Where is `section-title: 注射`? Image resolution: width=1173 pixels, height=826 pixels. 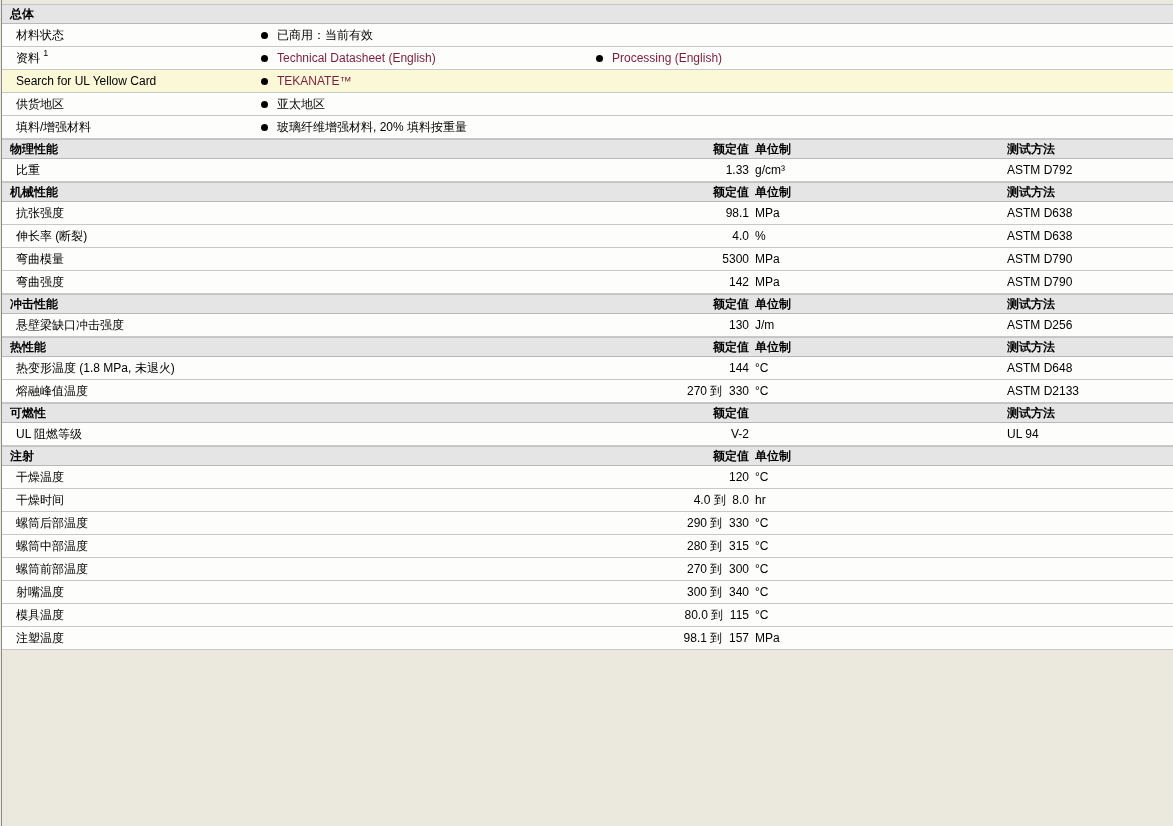
section-title: 注射 is located at coordinates (22, 455).